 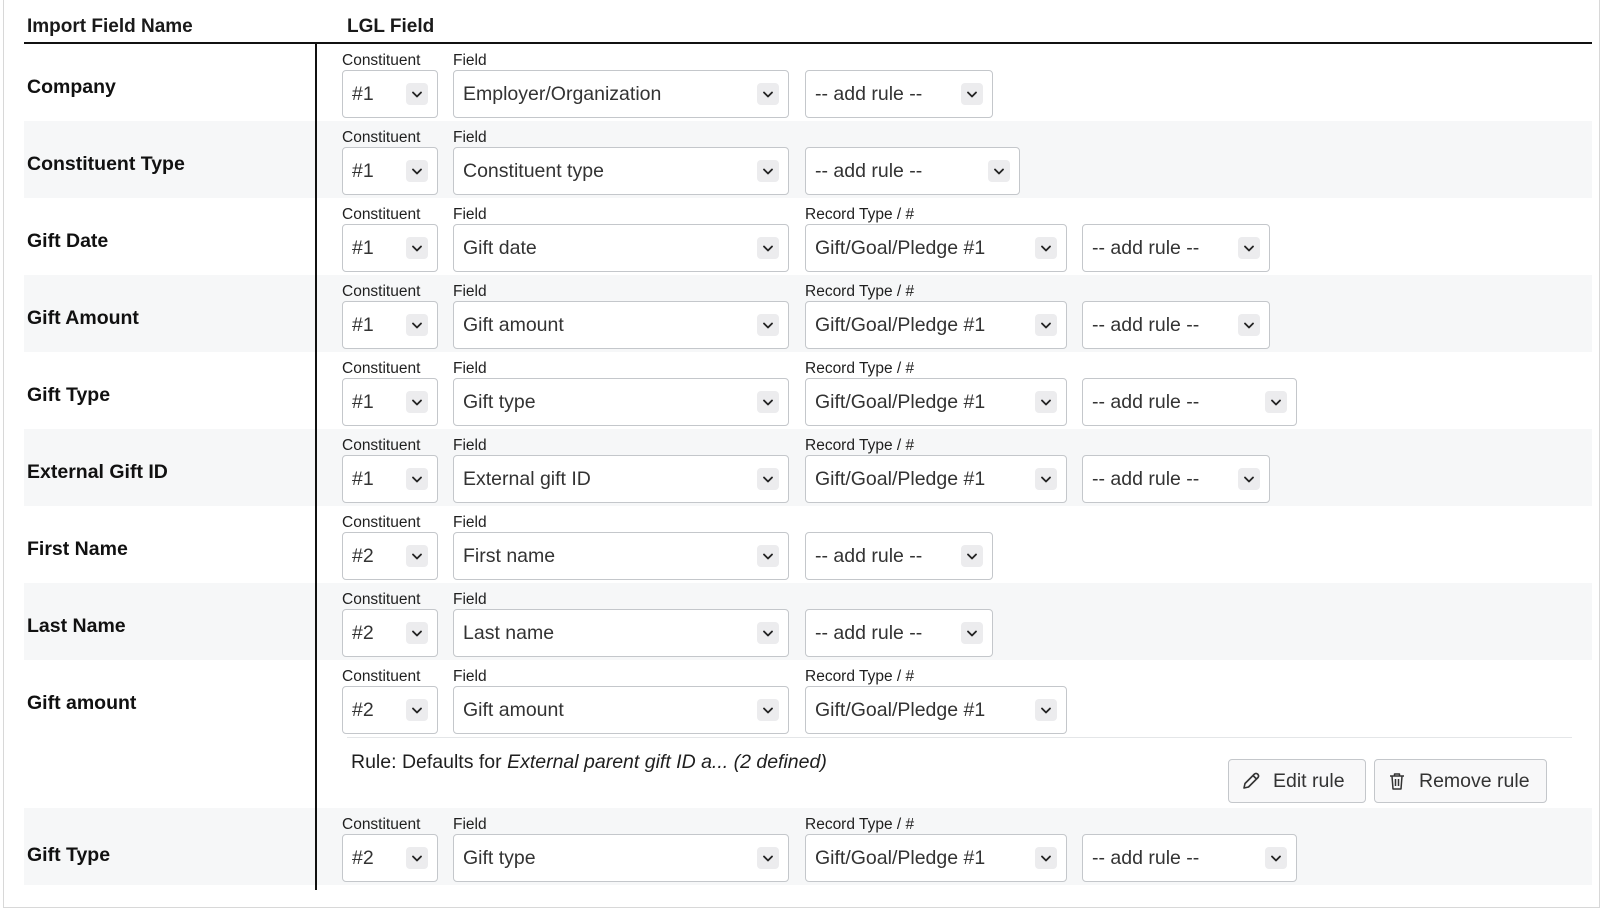 I want to click on field-select-value: Constituent type, so click(x=533, y=170).